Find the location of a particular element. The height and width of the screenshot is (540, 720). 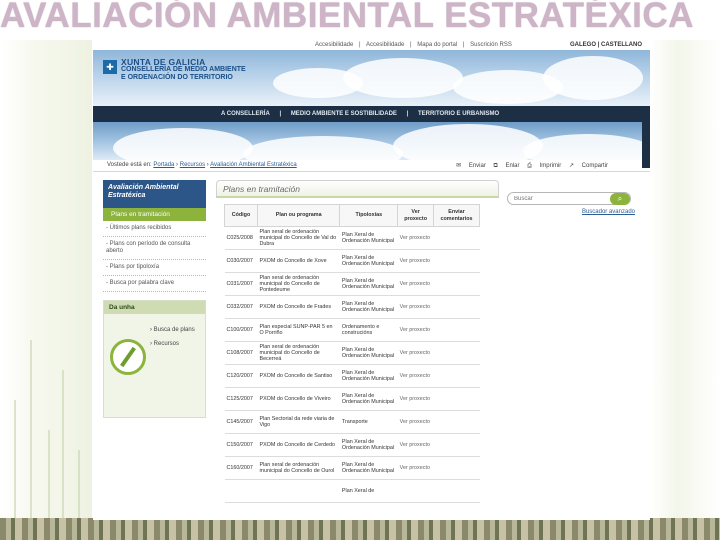

plan-code: C100/2007 is located at coordinates (241, 330).